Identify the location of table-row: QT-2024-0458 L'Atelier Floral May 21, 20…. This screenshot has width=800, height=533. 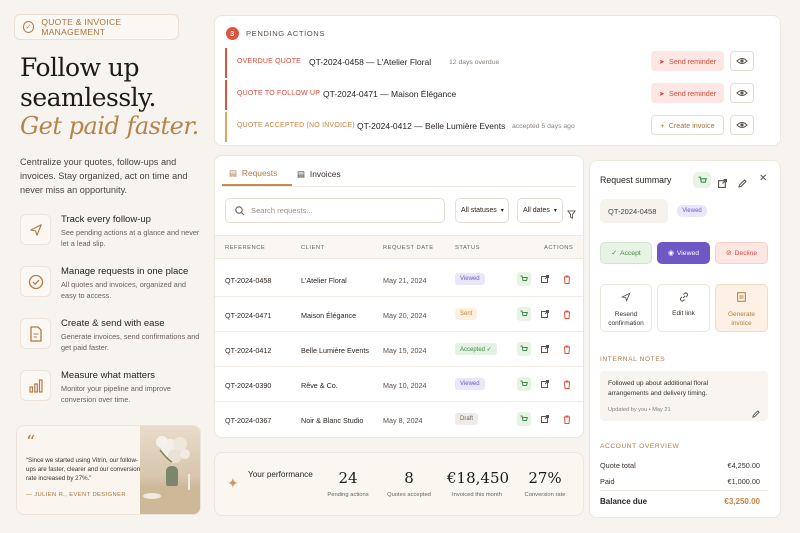
(399, 279).